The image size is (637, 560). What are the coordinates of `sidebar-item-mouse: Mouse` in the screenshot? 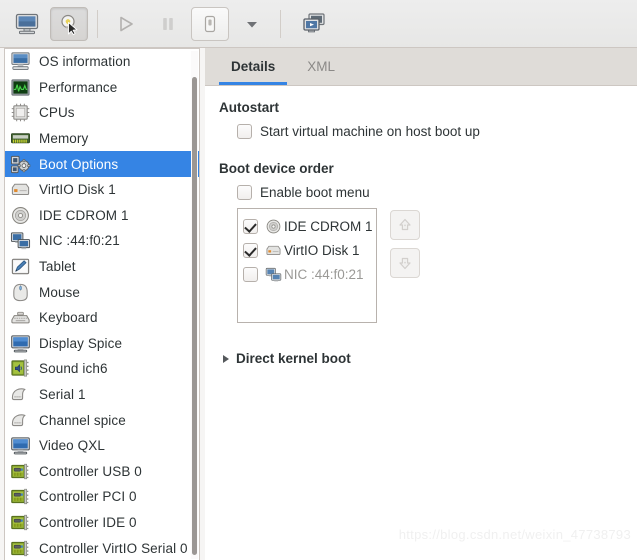 It's located at (102, 292).